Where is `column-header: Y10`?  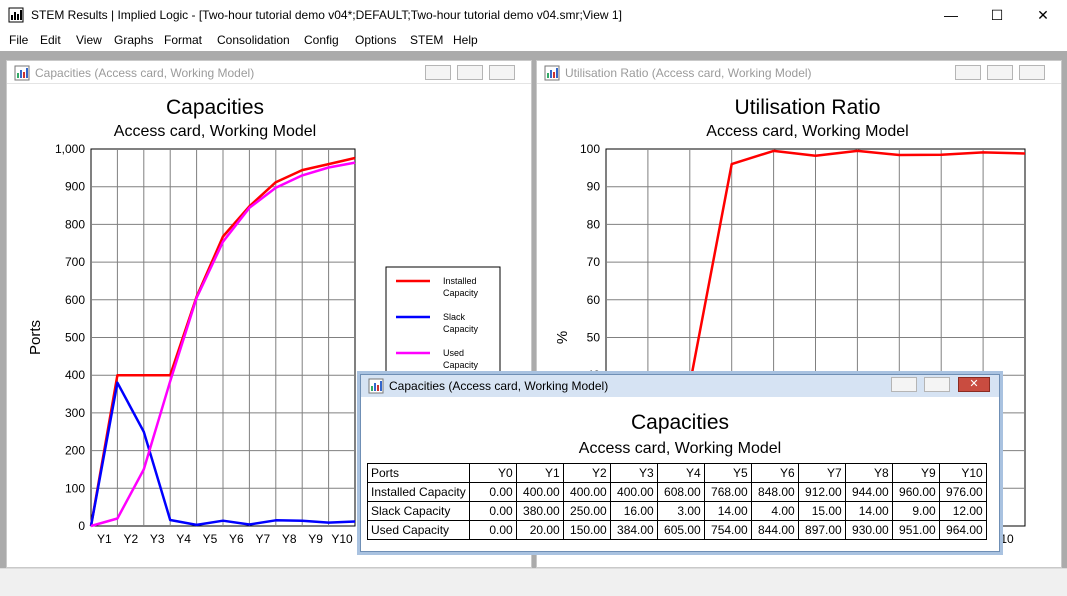
column-header: Y10 is located at coordinates (962, 473).